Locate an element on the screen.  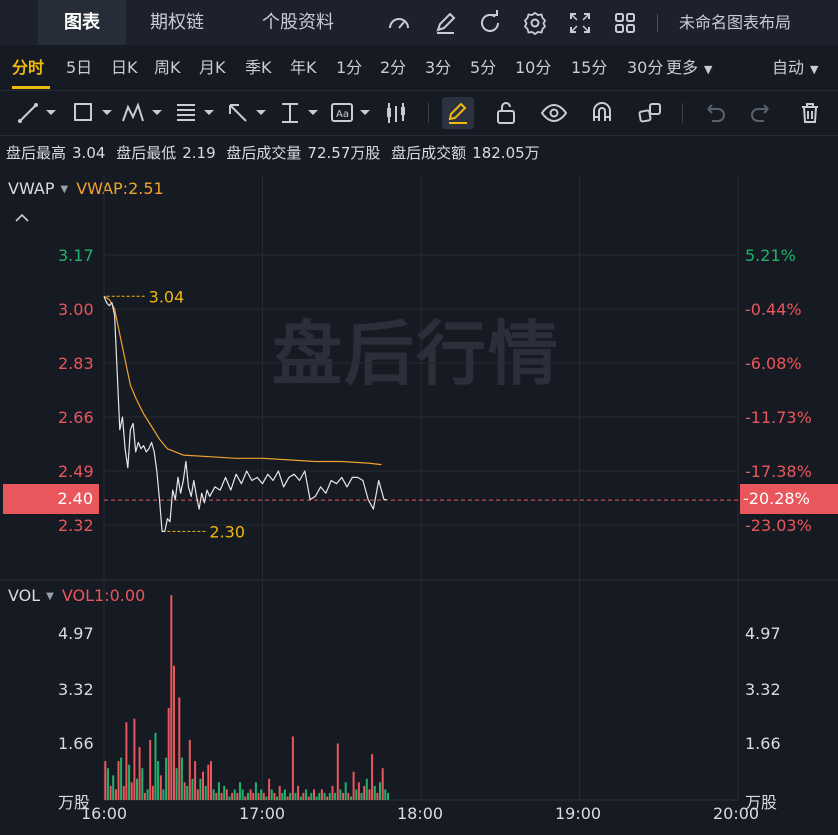
y-tick-right: -0.44% is located at coordinates (773, 309).